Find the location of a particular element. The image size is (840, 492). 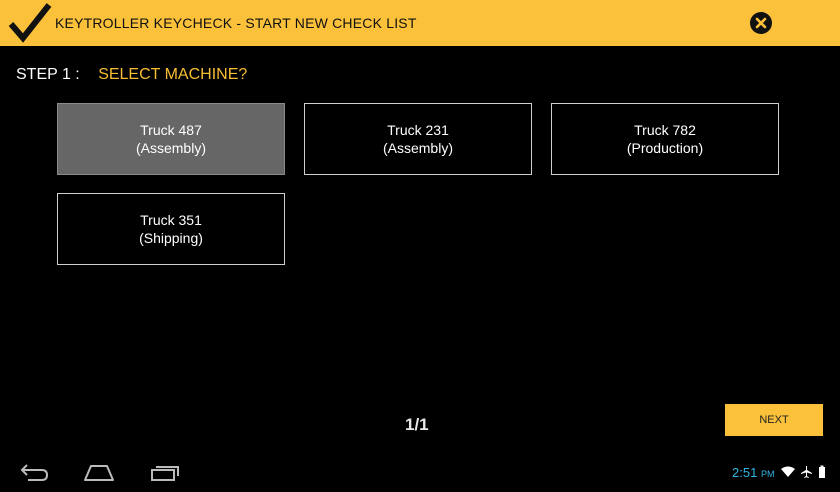

step-heading: STEP 1 : SELECT MACHINE? is located at coordinates (131, 75).